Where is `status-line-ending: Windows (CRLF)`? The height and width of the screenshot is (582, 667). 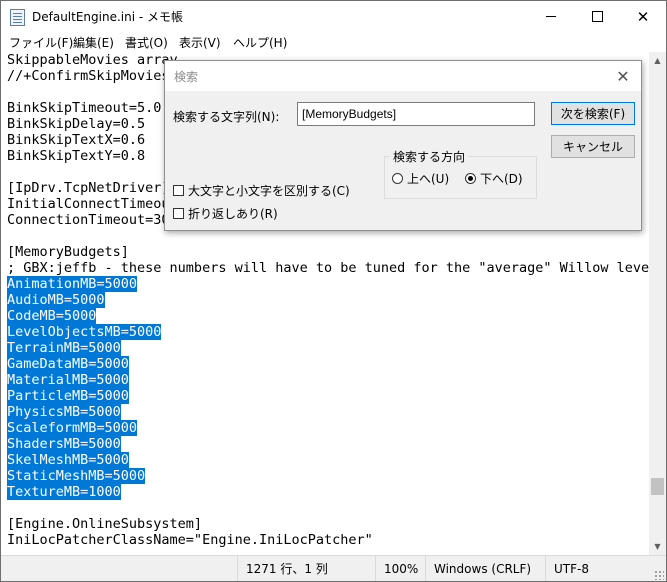 status-line-ending: Windows (CRLF) is located at coordinates (478, 568).